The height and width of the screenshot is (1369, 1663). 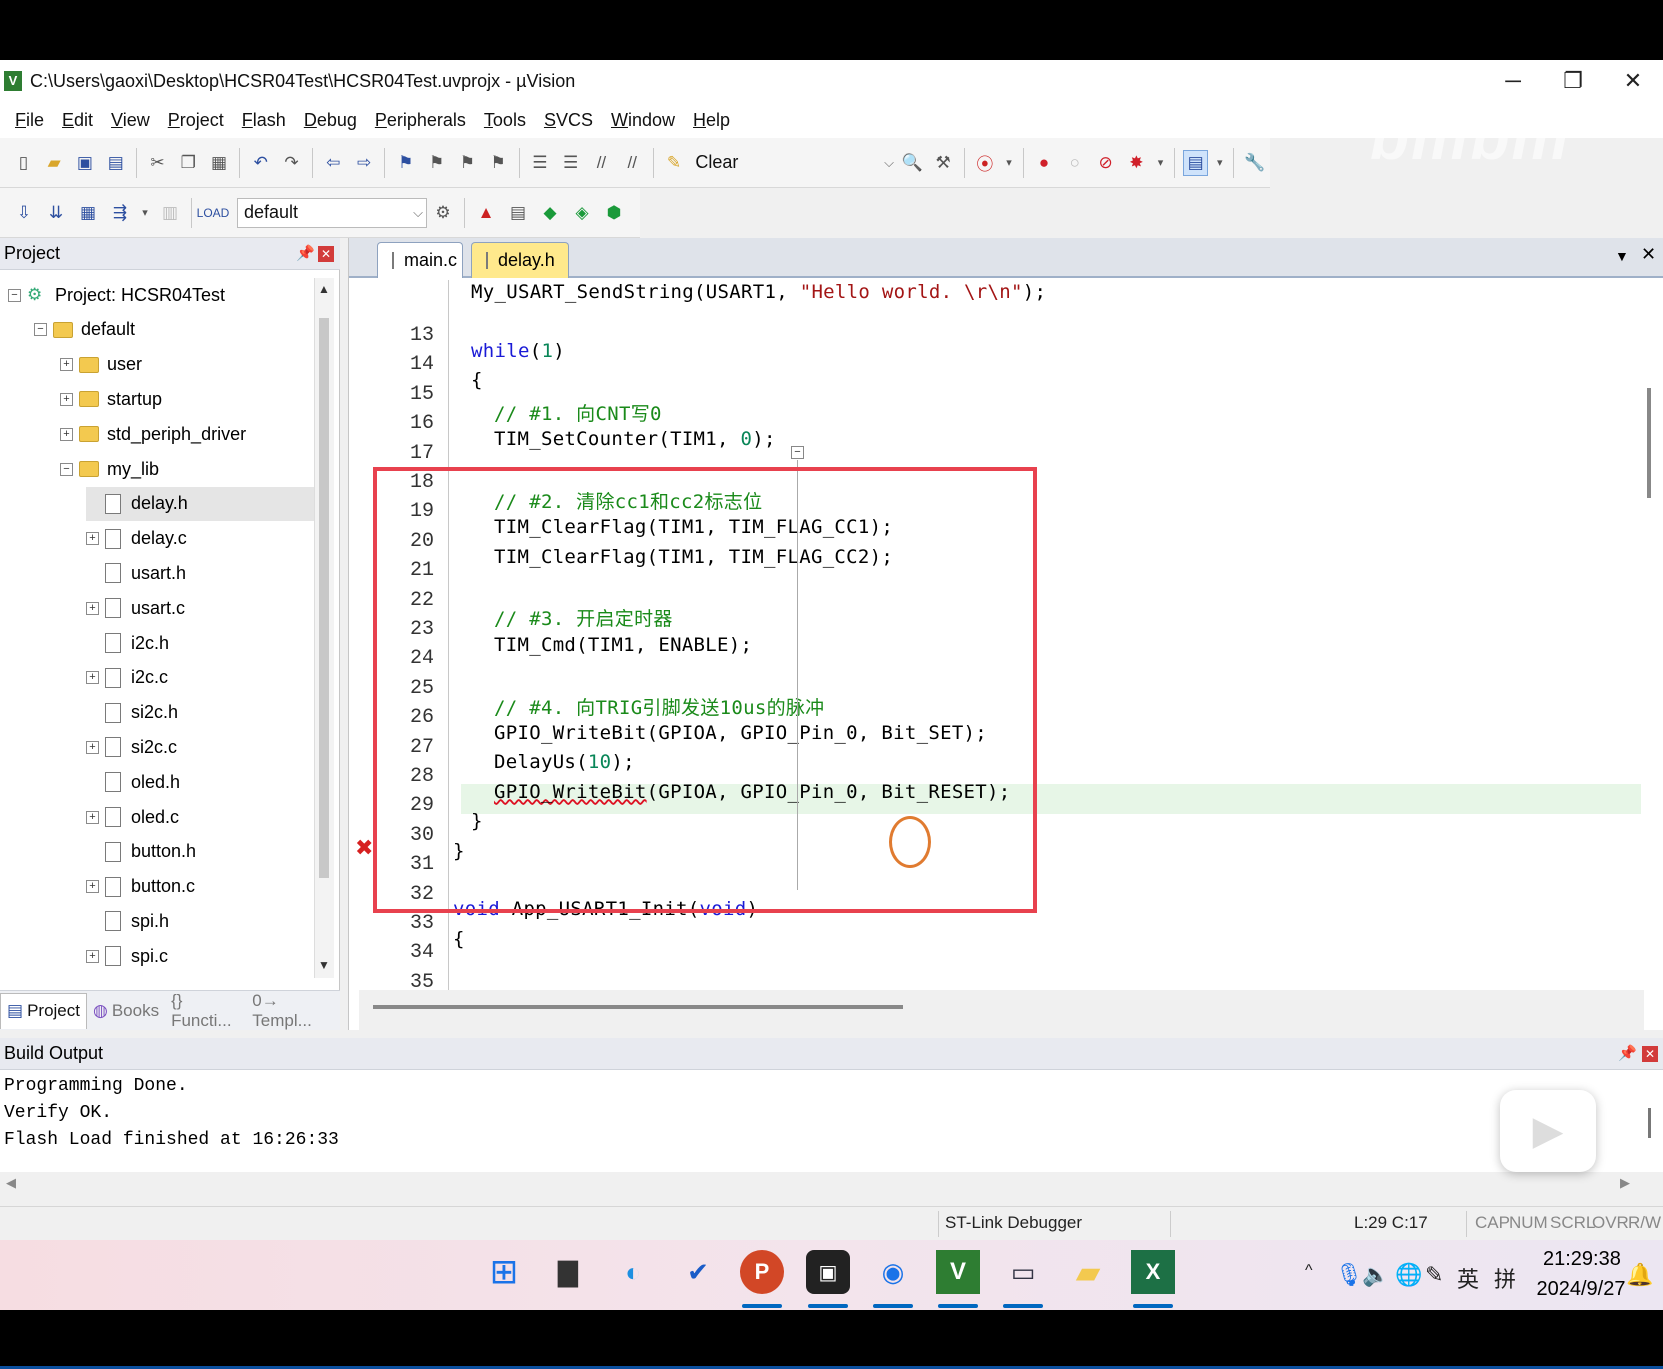 I want to click on open-file-icon: ▰, so click(x=54, y=163).